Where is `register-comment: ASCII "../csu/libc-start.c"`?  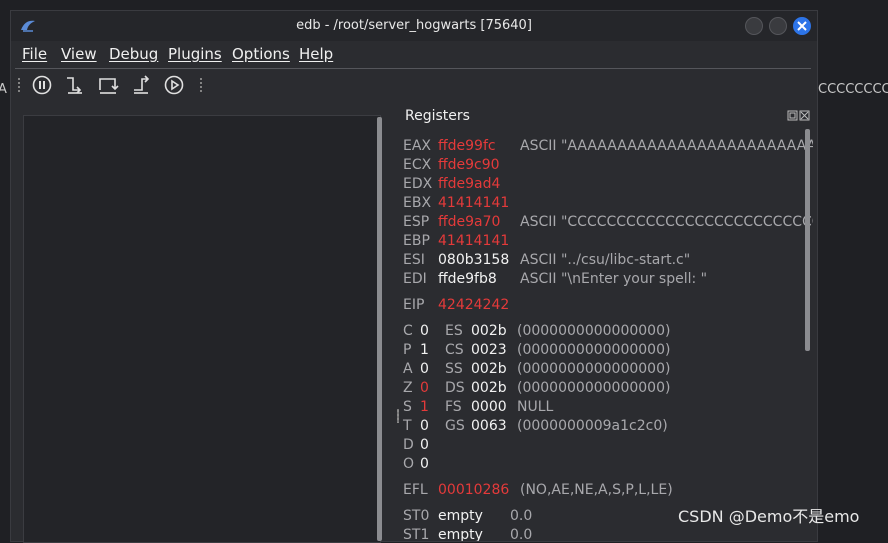
register-comment: ASCII "../csu/libc-start.c" is located at coordinates (605, 260).